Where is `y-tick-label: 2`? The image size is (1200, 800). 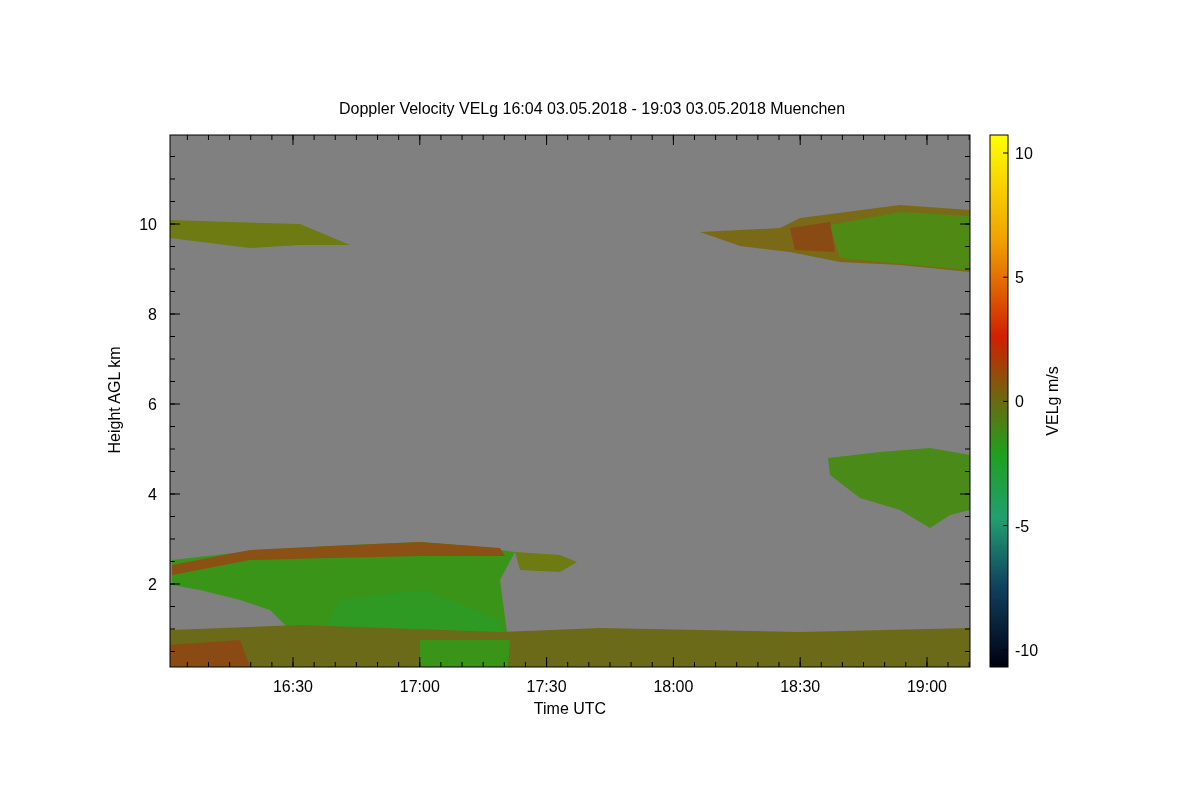 y-tick-label: 2 is located at coordinates (152, 584).